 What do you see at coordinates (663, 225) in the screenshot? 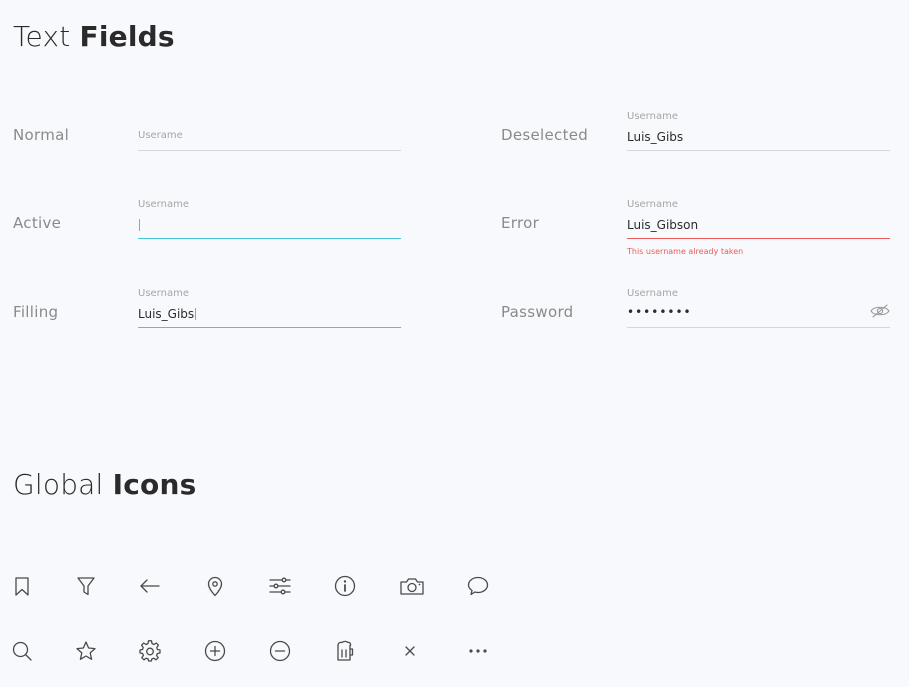
I see `field-value: Luis_Gibson` at bounding box center [663, 225].